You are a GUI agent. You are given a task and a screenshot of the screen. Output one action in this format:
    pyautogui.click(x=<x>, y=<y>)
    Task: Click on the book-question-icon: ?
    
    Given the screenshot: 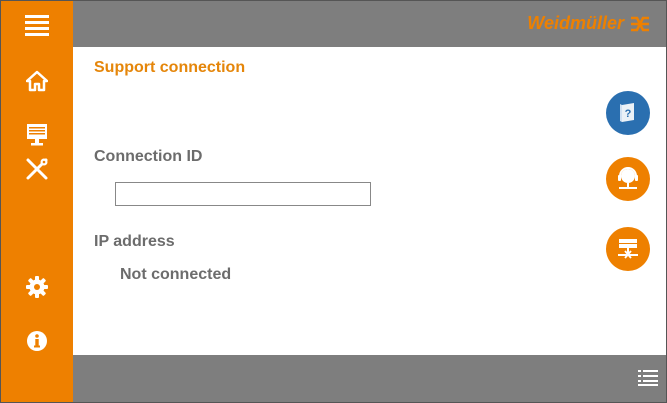 What is the action you would take?
    pyautogui.click(x=627, y=112)
    